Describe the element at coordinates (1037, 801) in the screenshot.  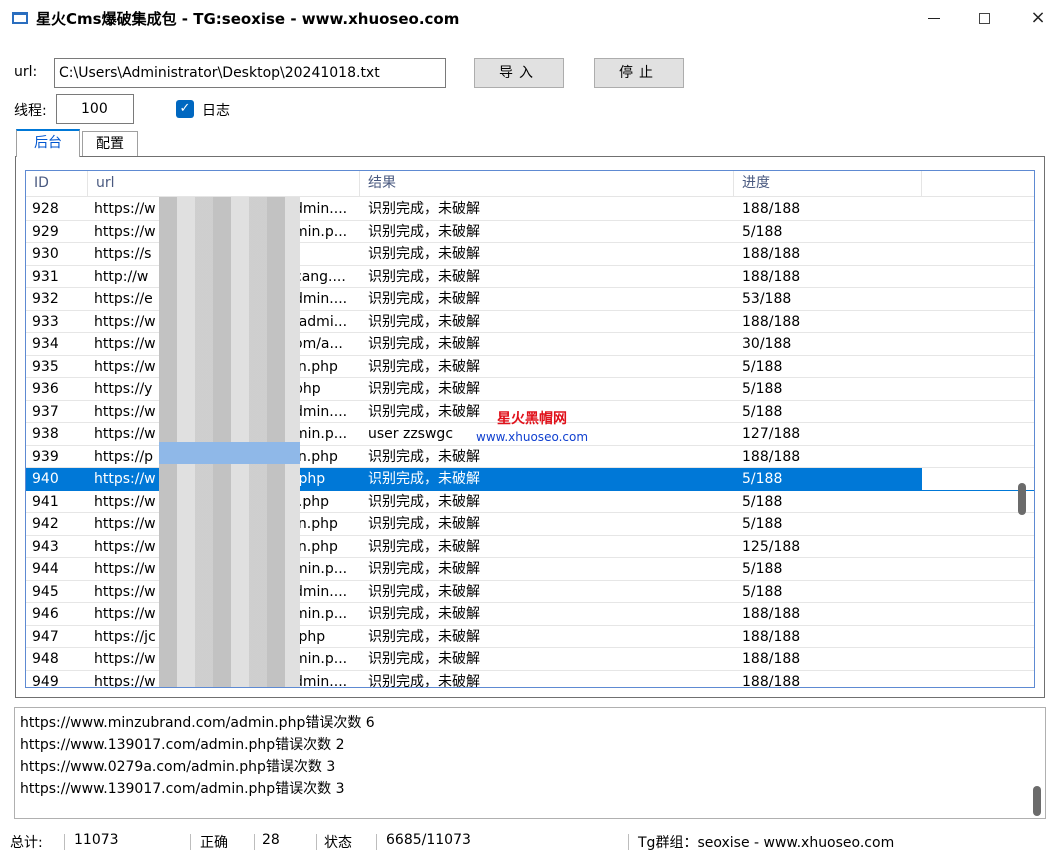
I see `log-scrollbar` at that location.